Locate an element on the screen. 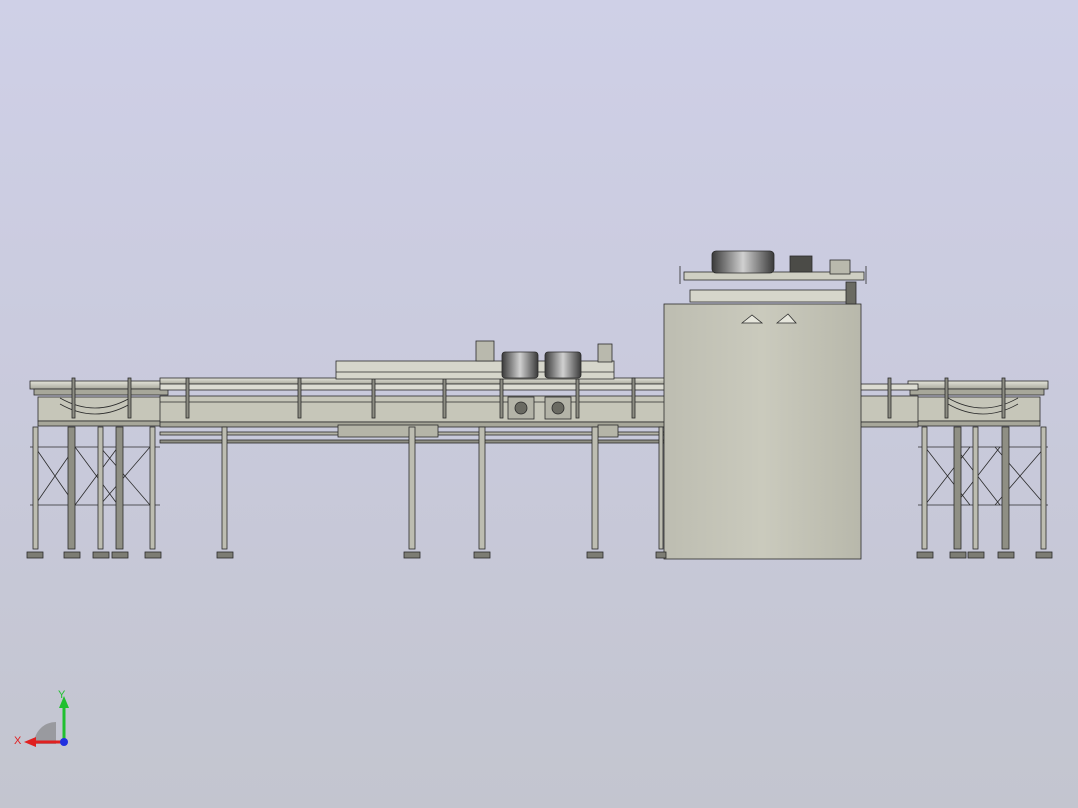 This screenshot has width=1078, height=808. motor-left is located at coordinates (520, 365).